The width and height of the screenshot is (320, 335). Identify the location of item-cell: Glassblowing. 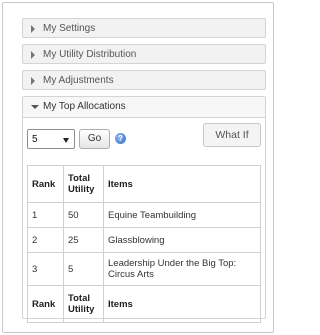
(182, 240).